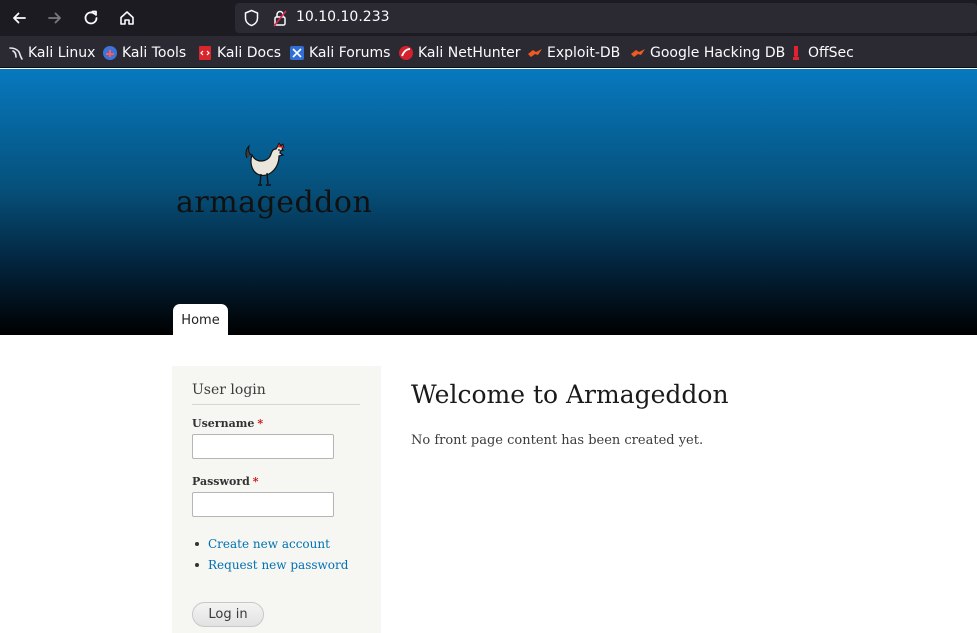  I want to click on bookmark-google-hacking-db: Google Hacking DB, so click(707, 53).